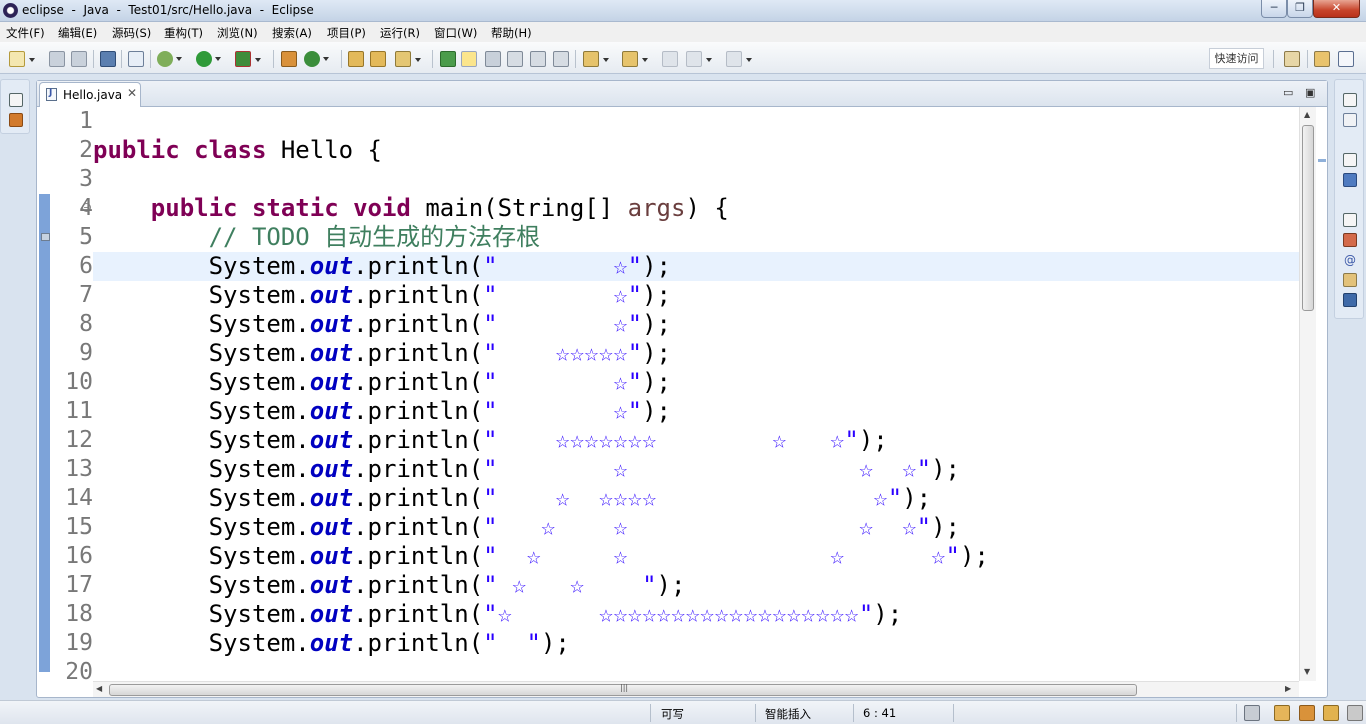  What do you see at coordinates (1274, 9) in the screenshot?
I see `minimize-button: ─` at bounding box center [1274, 9].